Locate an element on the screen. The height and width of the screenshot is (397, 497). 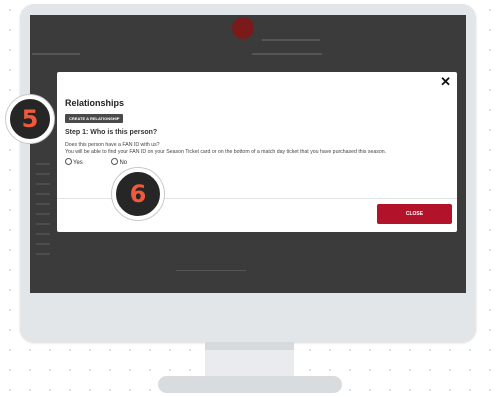
monitor-stand-base is located at coordinates (250, 384).